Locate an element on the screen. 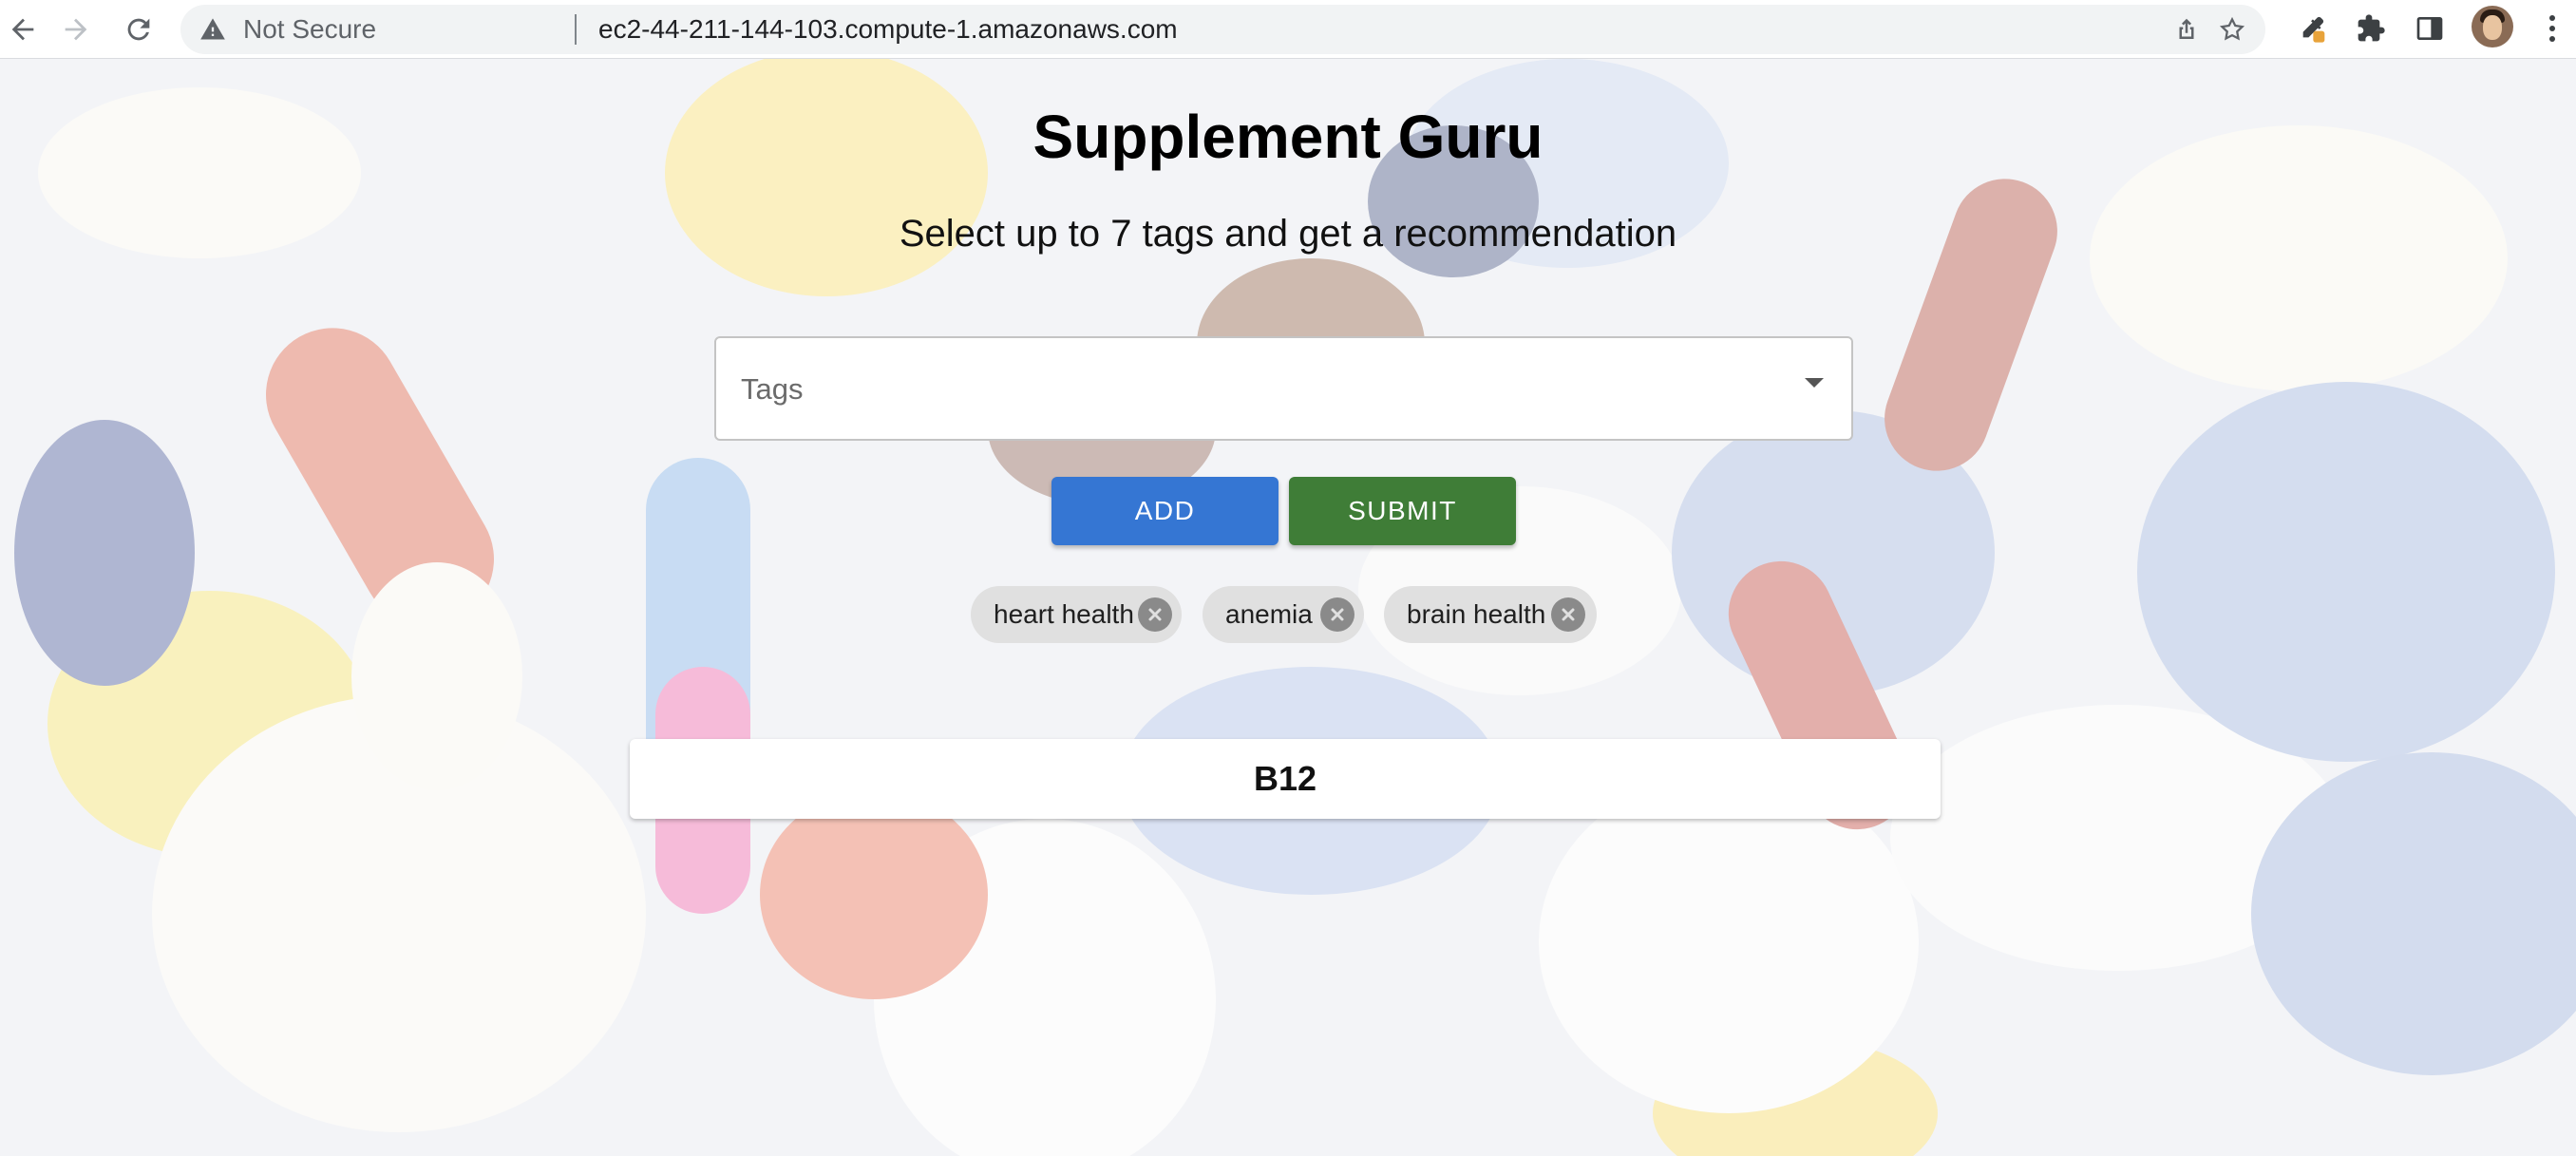 The image size is (2576, 1156). recommendation-card: B12 is located at coordinates (1285, 779).